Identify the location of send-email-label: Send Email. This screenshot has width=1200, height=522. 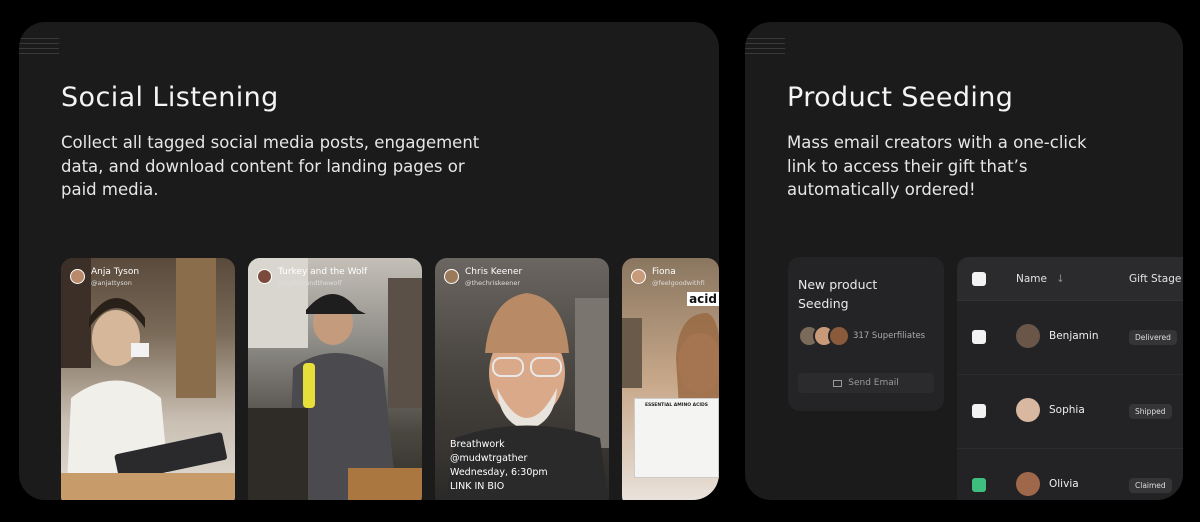
(873, 383).